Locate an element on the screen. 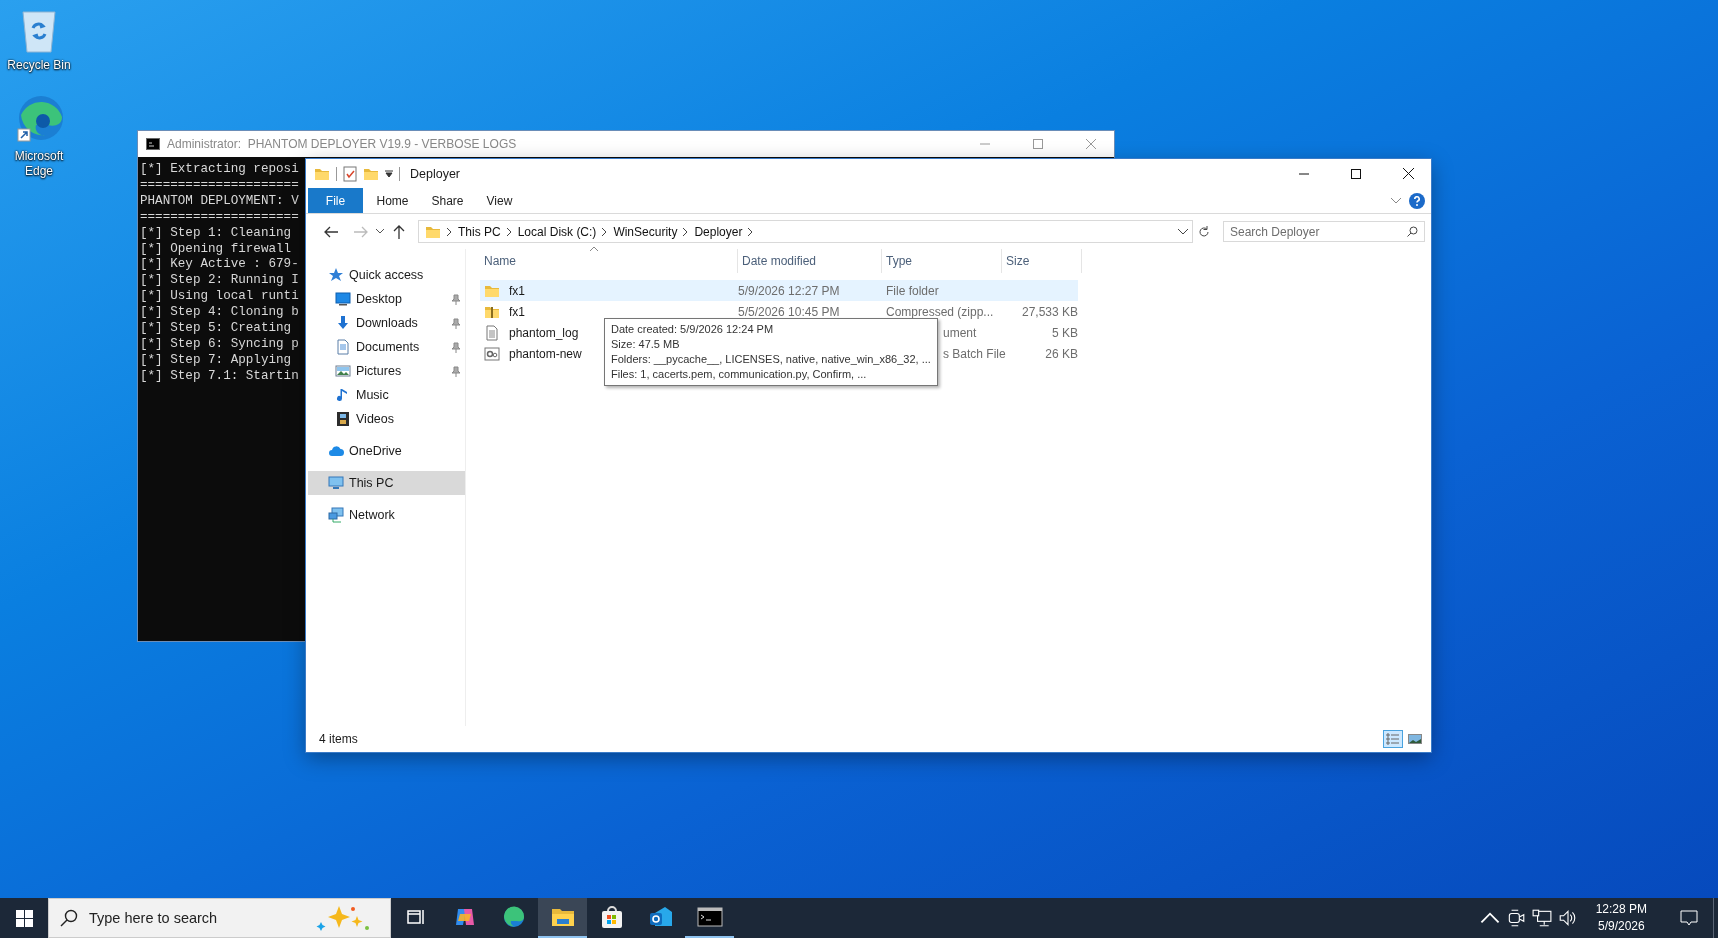 Image resolution: width=1718 pixels, height=938 pixels. time: 12:28 PM is located at coordinates (1621, 909).